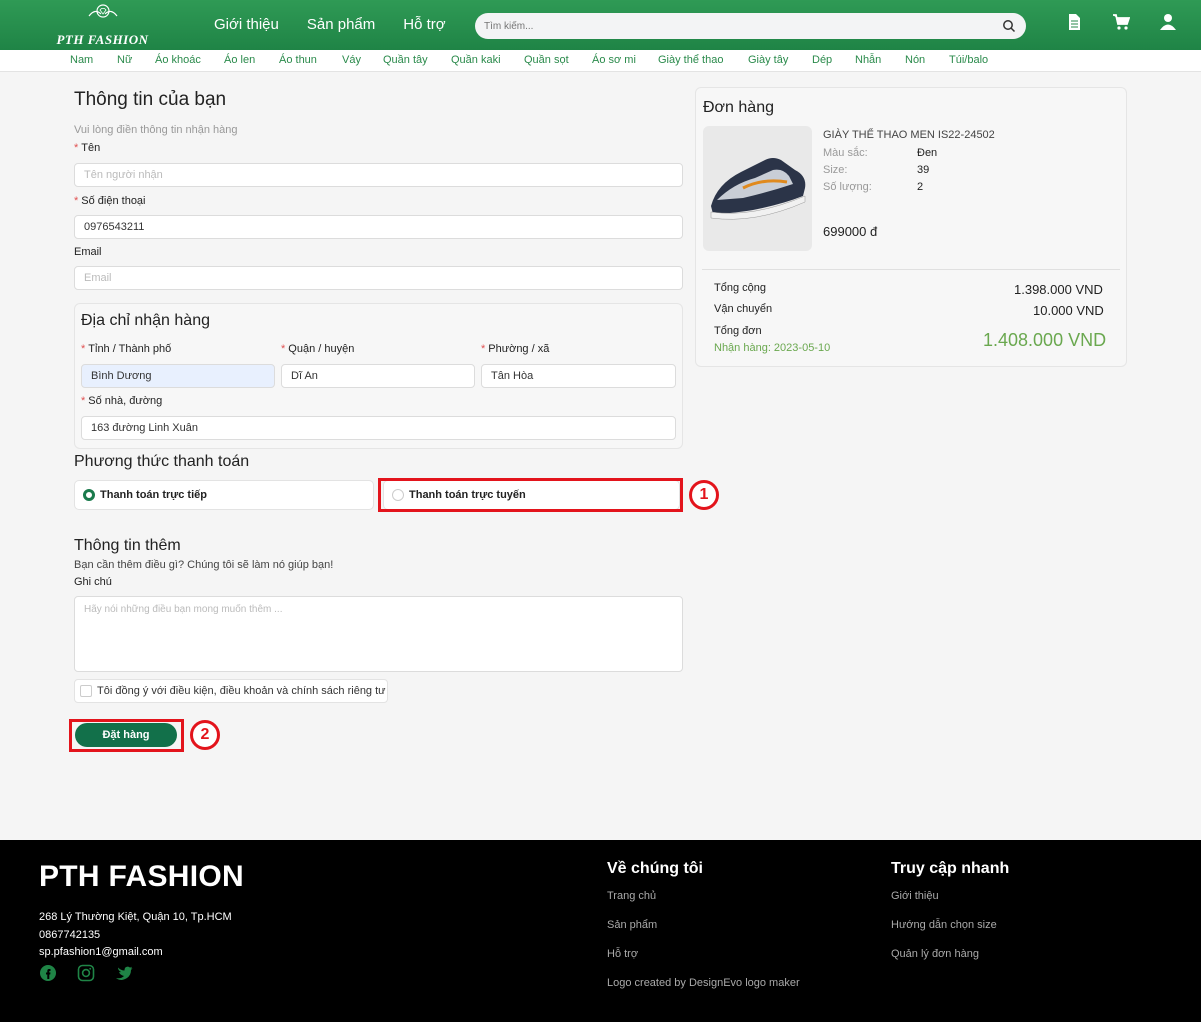 The width and height of the screenshot is (1201, 1022). What do you see at coordinates (632, 925) in the screenshot?
I see `footer-link-san-pham: Sản phẩm` at bounding box center [632, 925].